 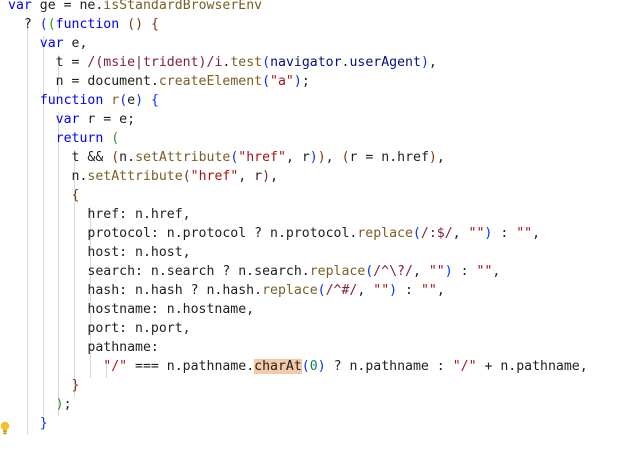 I want to click on code-token: e, so click(x=131, y=100).